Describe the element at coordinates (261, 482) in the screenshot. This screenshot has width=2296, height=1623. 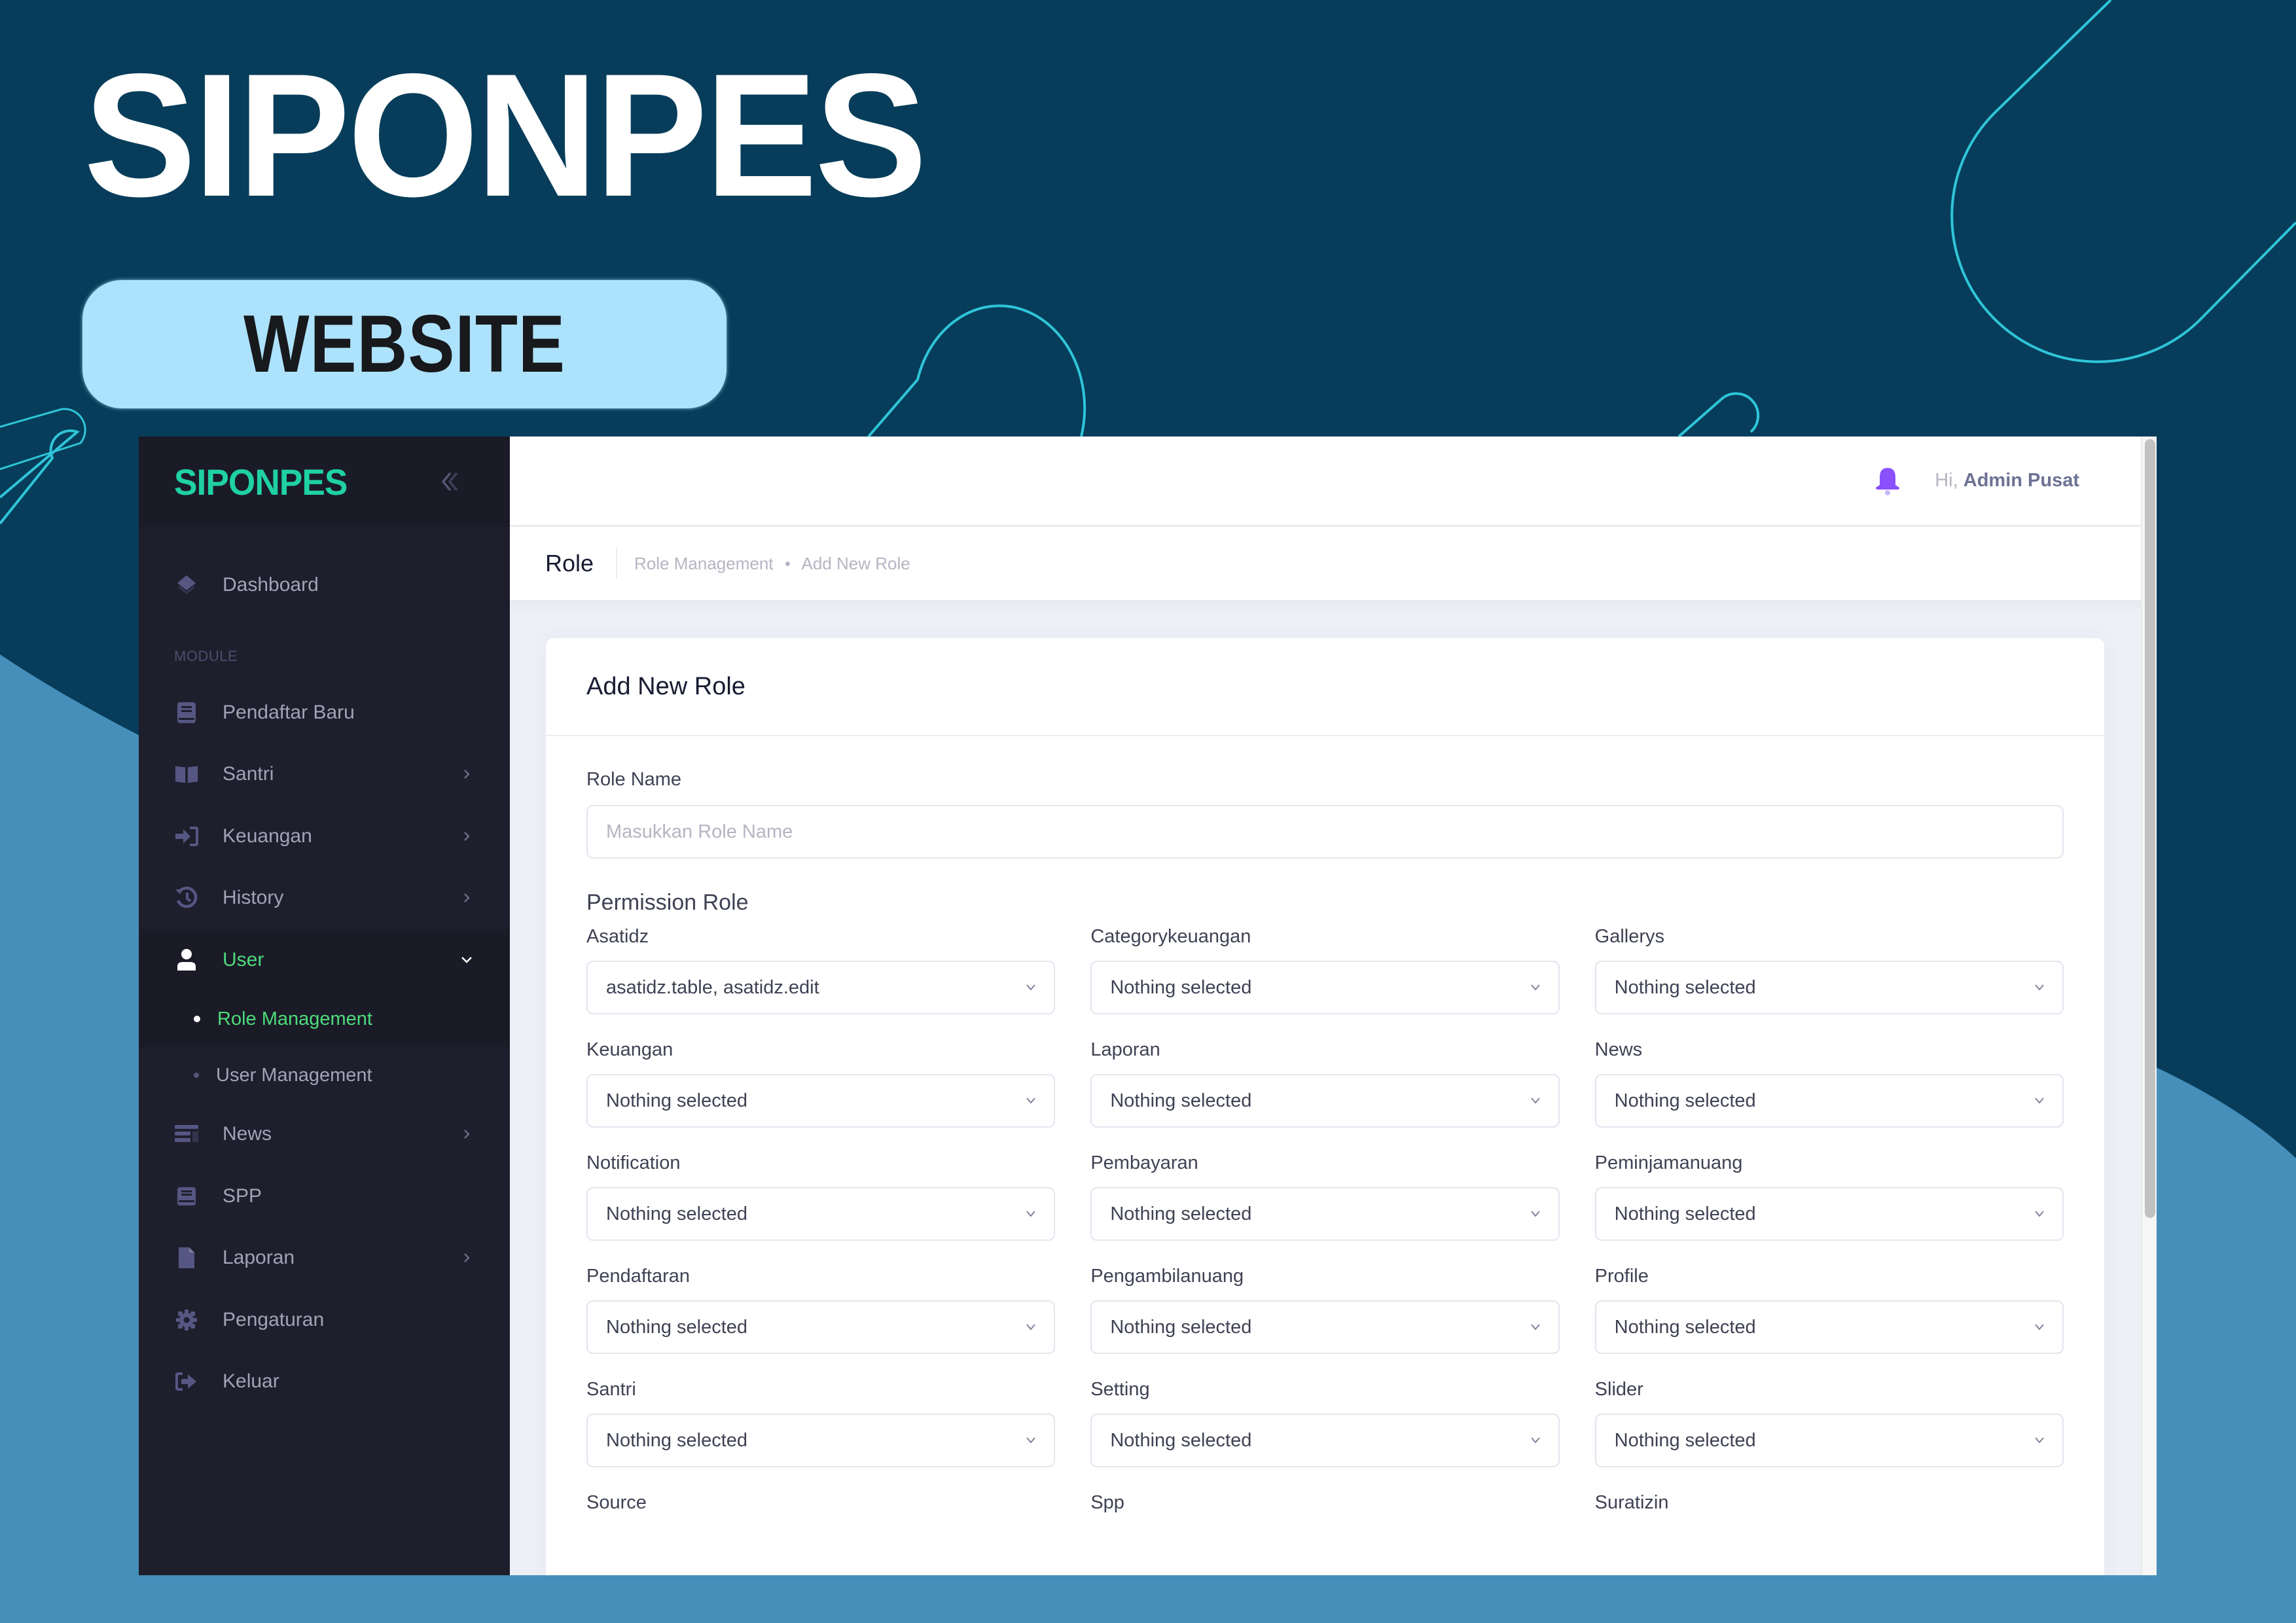
I see `app-logo: SIPONPES` at that location.